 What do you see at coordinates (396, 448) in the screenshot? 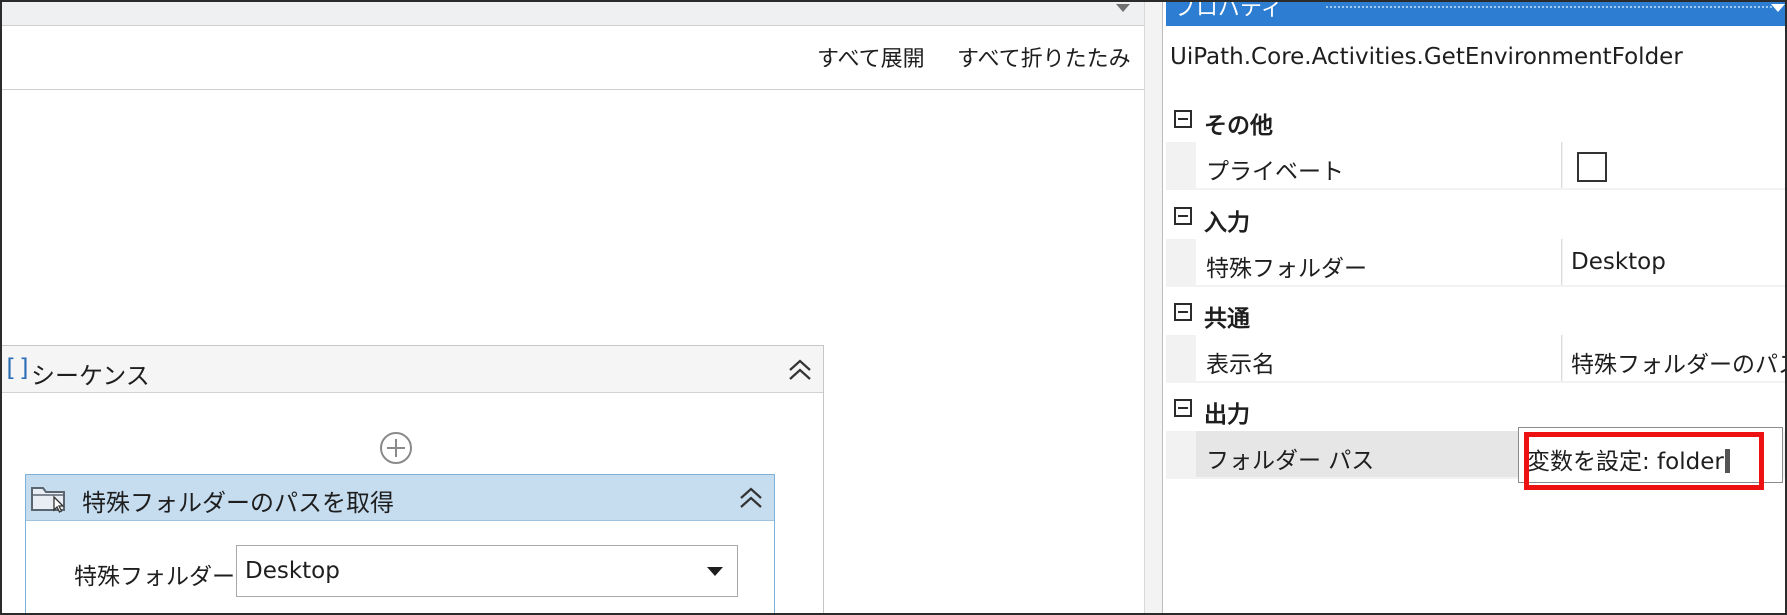
I see `plus-circle-icon` at bounding box center [396, 448].